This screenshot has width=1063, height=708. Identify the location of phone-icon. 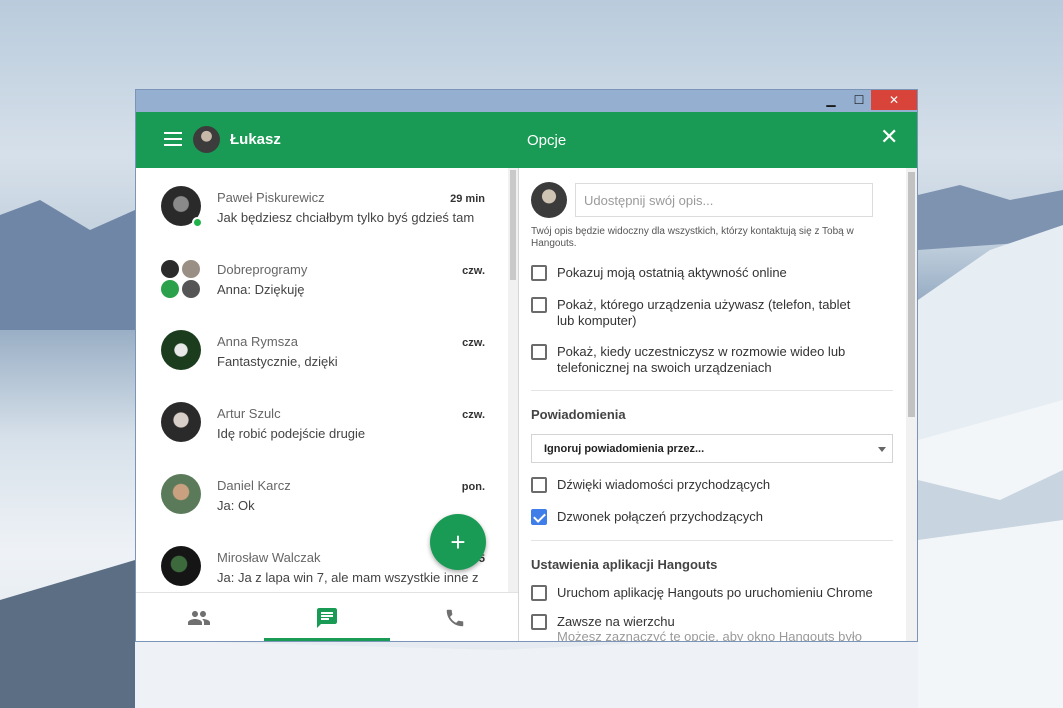
(455, 618).